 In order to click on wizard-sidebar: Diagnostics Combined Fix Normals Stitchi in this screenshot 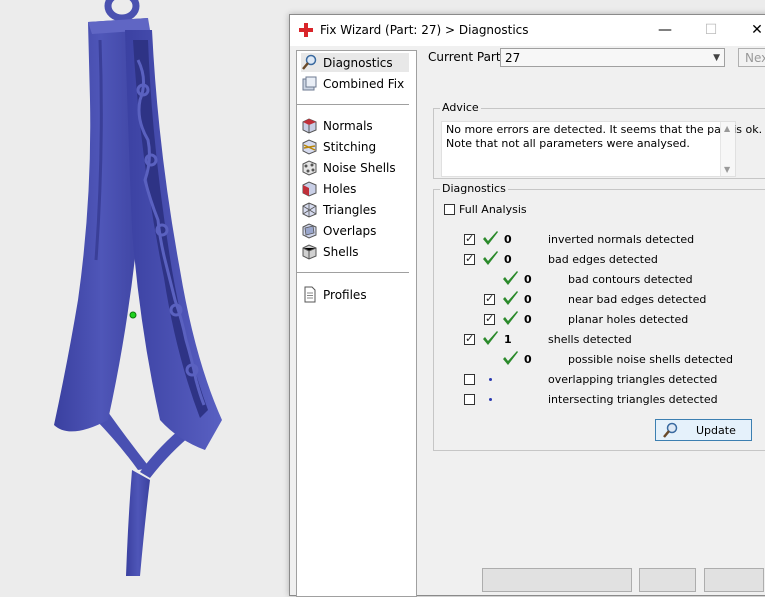, I will do `click(356, 323)`.